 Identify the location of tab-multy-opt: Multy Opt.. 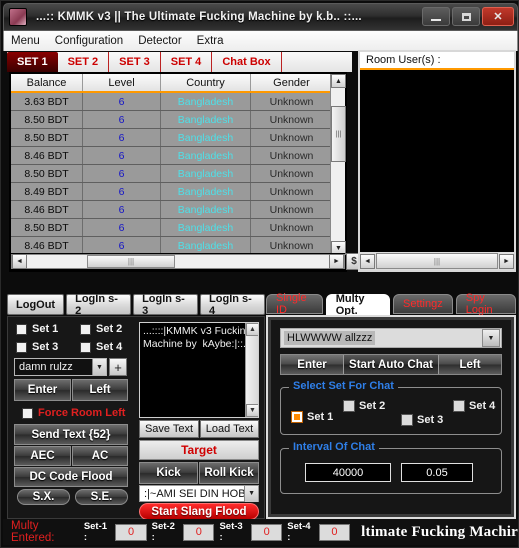
(357, 305).